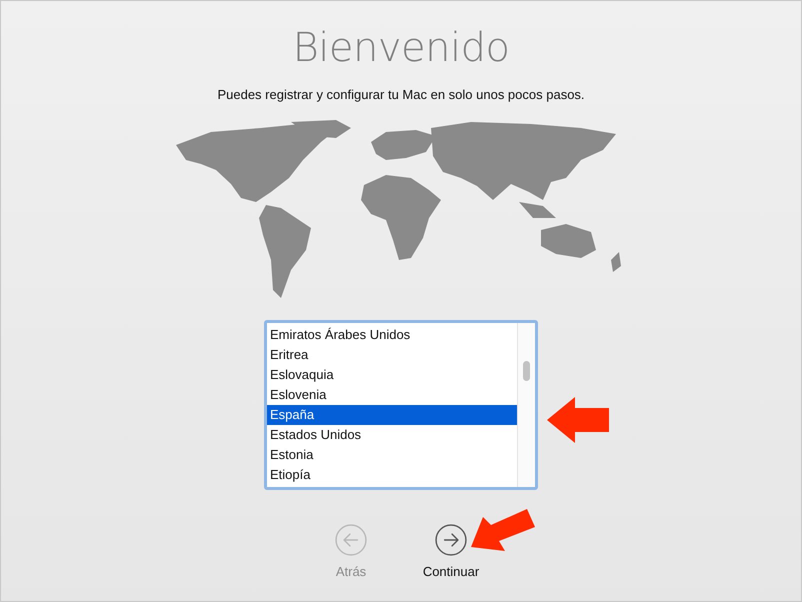 This screenshot has height=602, width=802. Describe the element at coordinates (451, 551) in the screenshot. I see `continue-button: Continuar` at that location.